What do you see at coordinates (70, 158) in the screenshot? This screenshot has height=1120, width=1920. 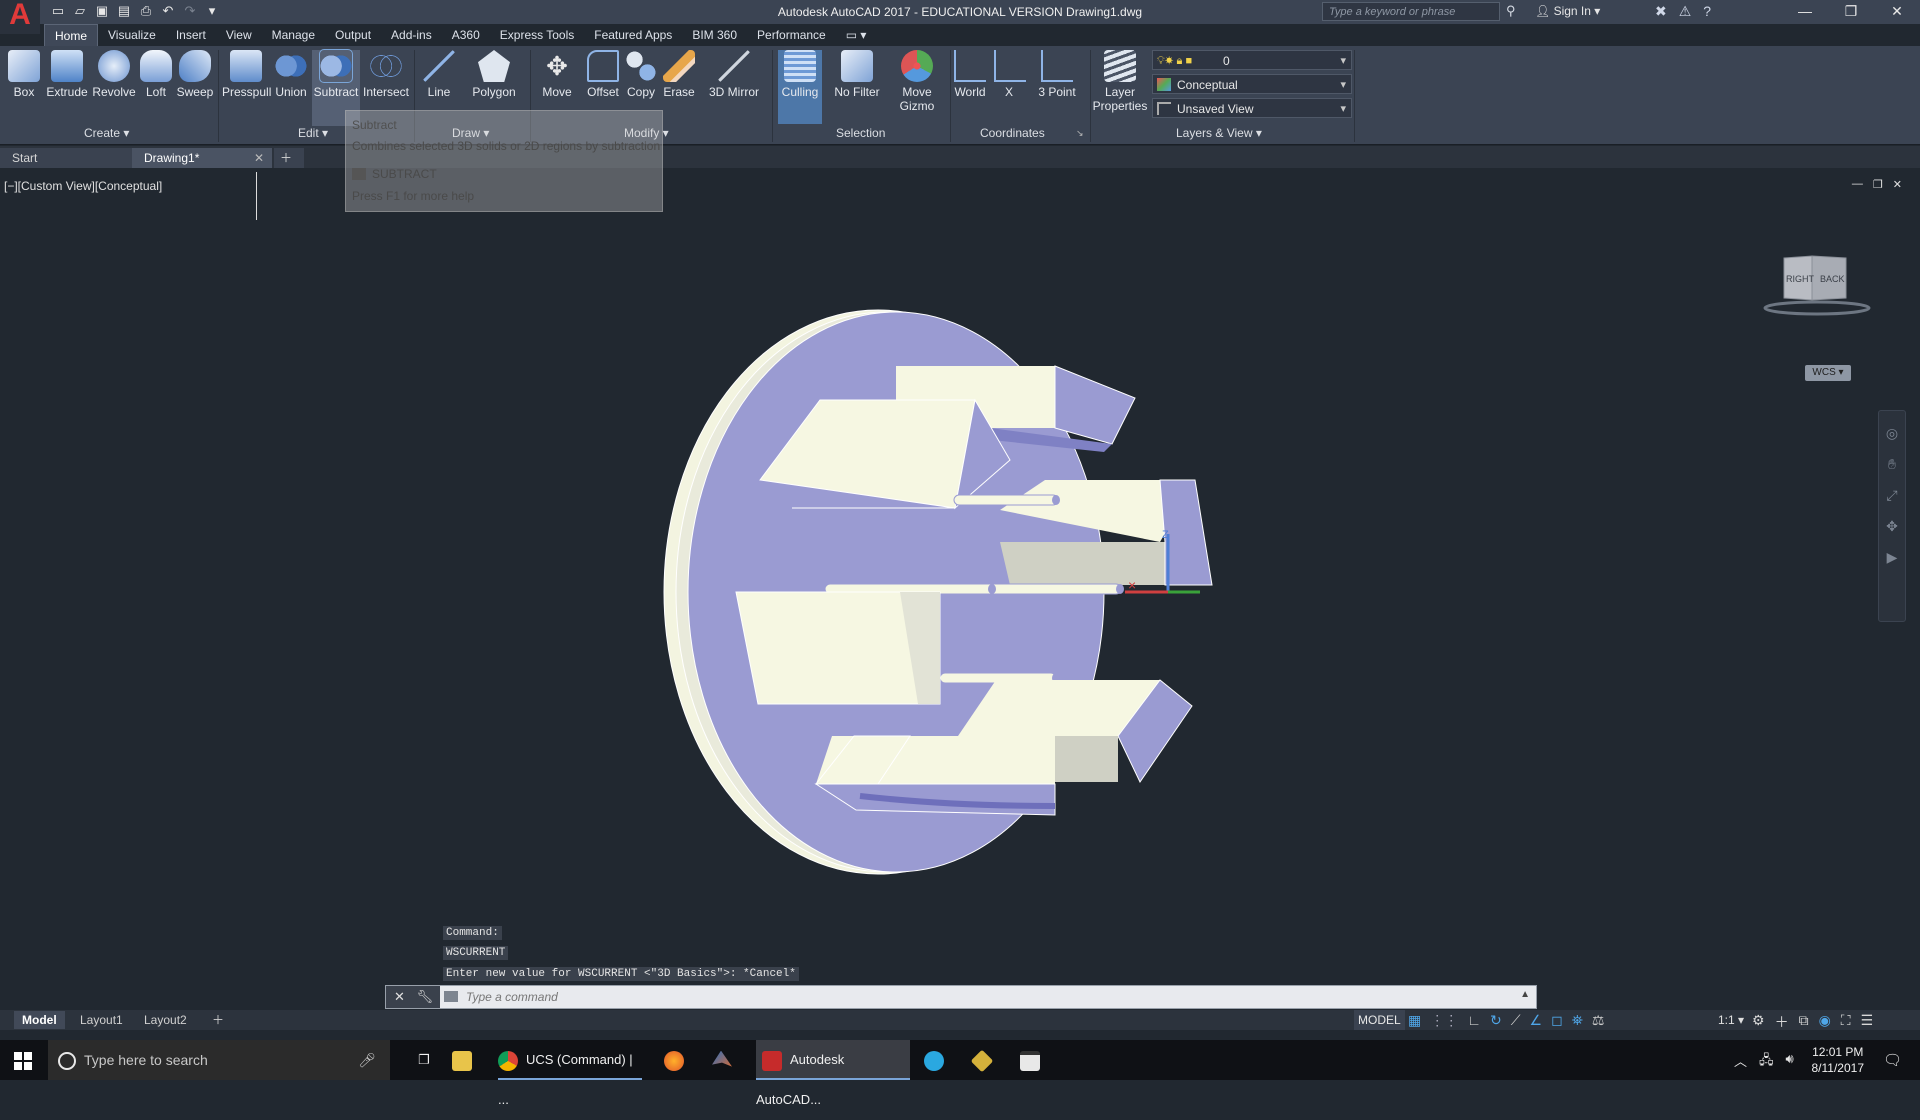 I see `tab-start: Start` at bounding box center [70, 158].